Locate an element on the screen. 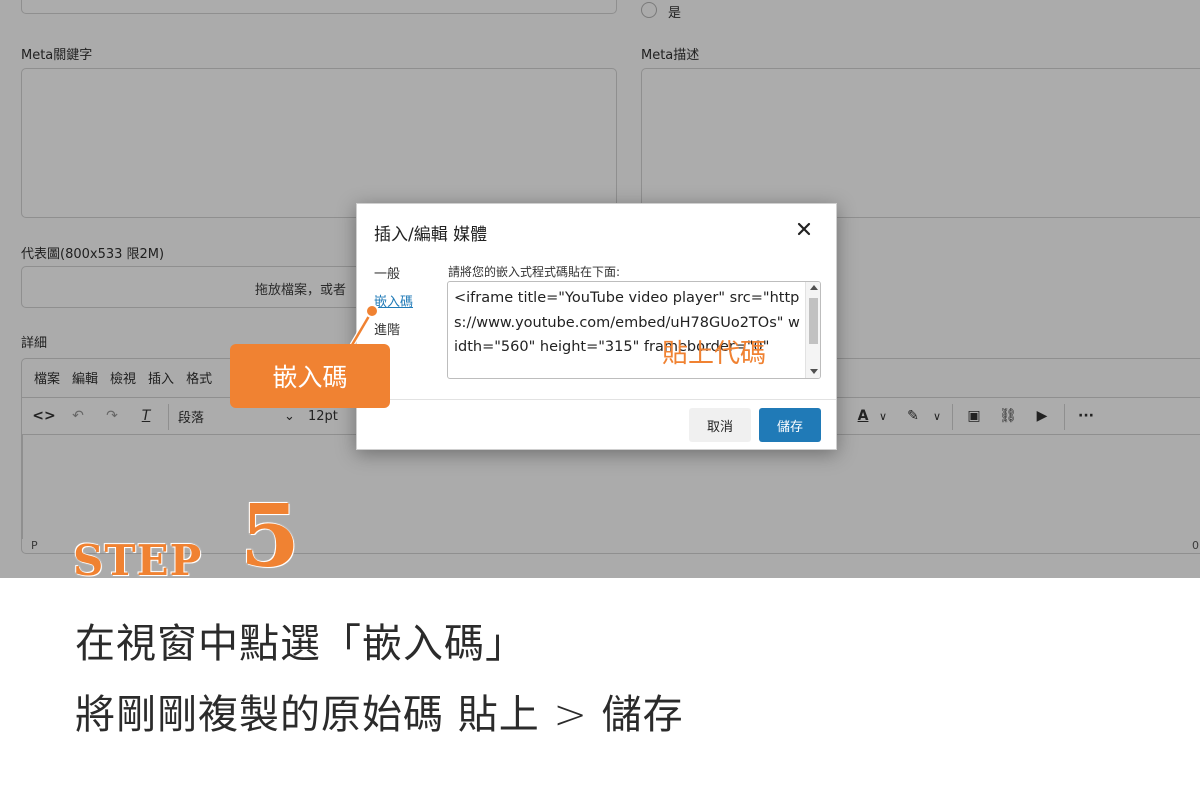  chevron-down-icon: ⌄ is located at coordinates (289, 416).